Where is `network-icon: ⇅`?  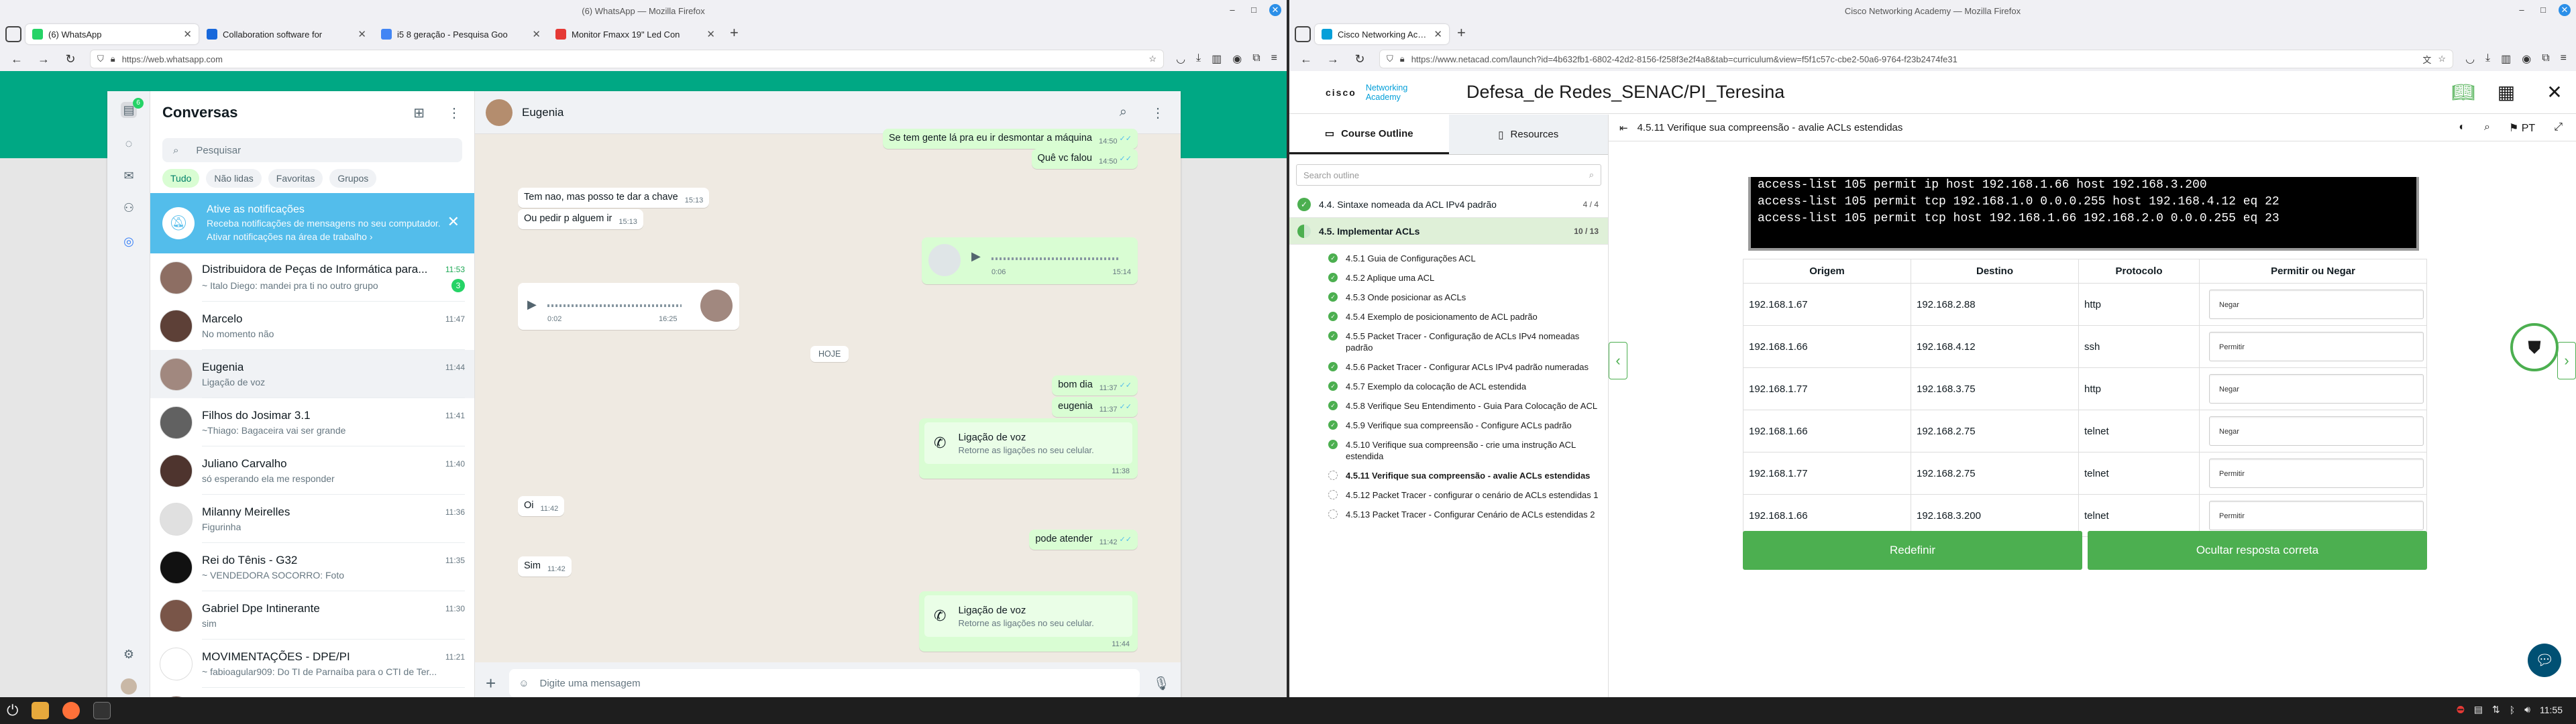 network-icon: ⇅ is located at coordinates (2496, 710).